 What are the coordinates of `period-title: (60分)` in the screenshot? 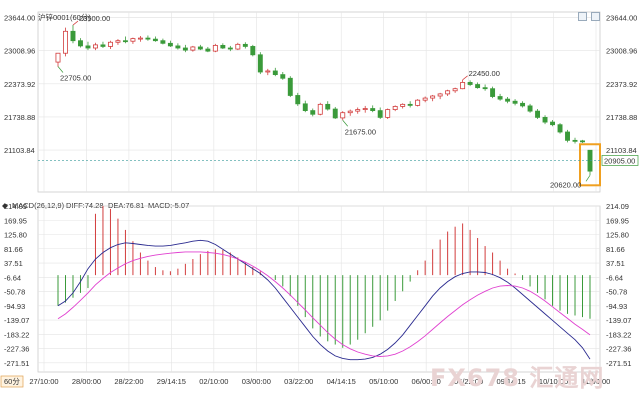 It's located at (80, 17).